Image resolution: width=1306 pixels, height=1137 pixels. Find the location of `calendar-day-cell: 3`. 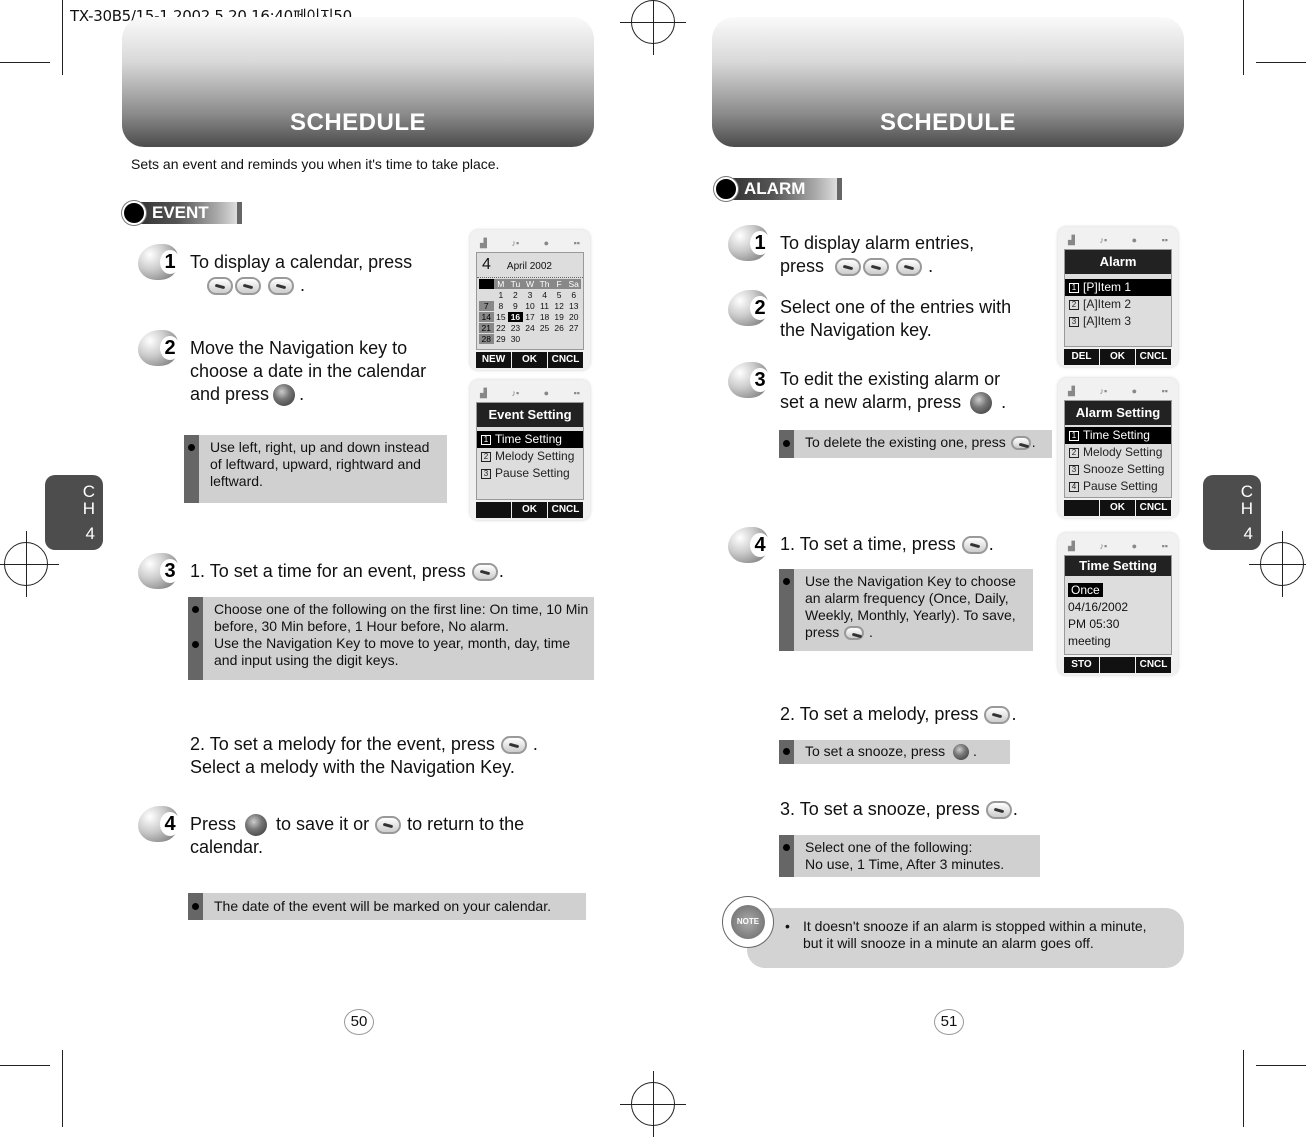

calendar-day-cell: 3 is located at coordinates (530, 295).